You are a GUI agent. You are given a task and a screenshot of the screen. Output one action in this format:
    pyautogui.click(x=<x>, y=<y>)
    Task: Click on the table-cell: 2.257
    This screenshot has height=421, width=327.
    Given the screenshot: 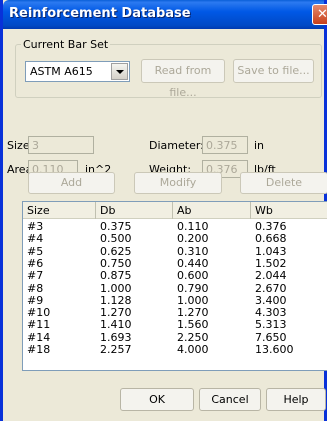 What is the action you would take?
    pyautogui.click(x=116, y=349)
    